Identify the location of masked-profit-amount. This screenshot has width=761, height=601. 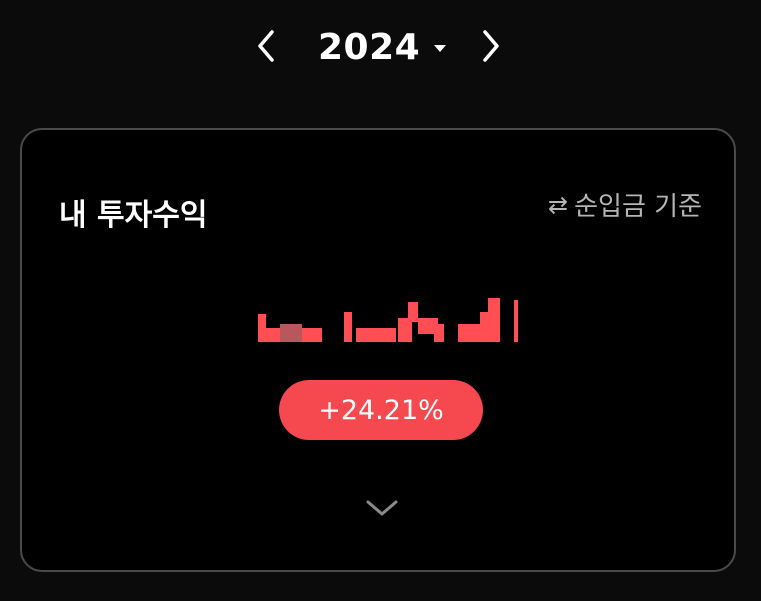
(390, 318).